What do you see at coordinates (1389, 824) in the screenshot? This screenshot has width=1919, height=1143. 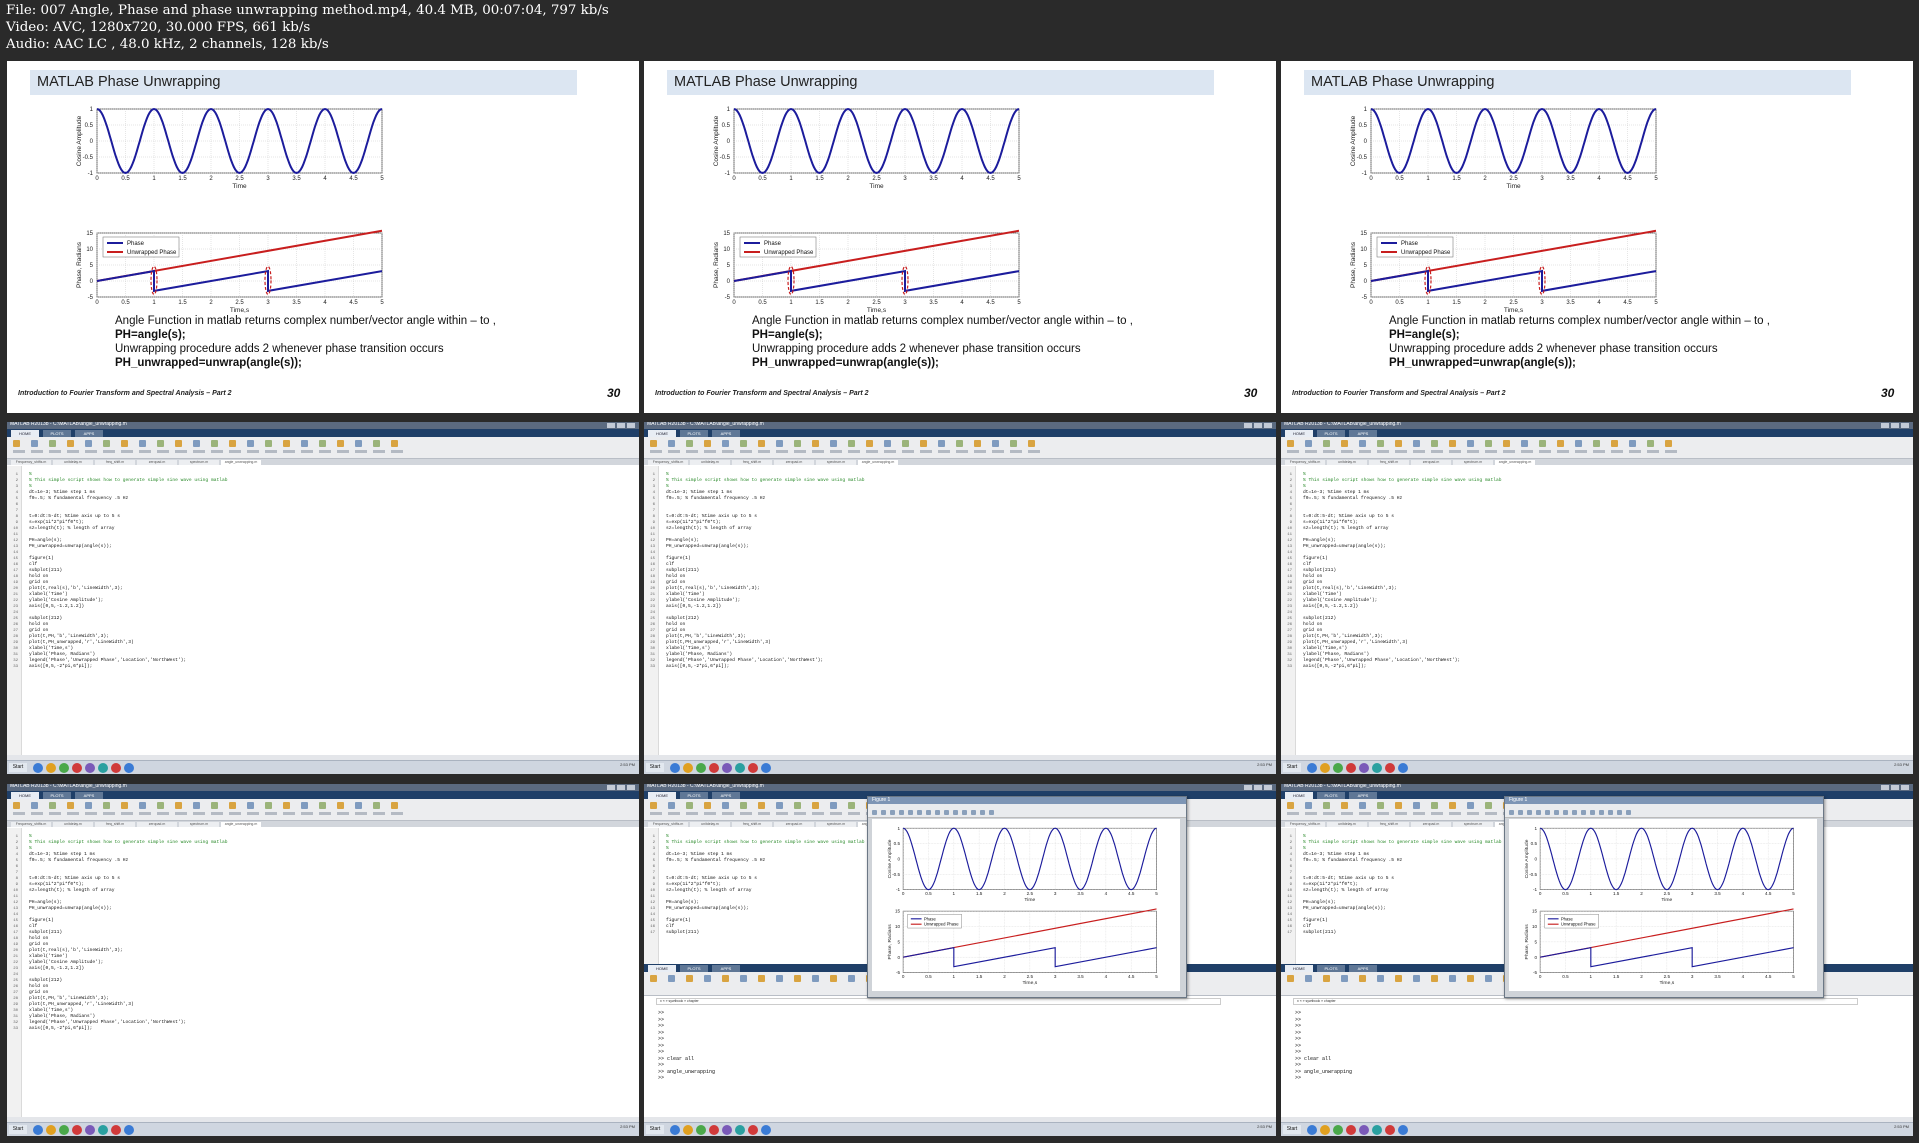 I see `editor-tab: freq_shift.m` at bounding box center [1389, 824].